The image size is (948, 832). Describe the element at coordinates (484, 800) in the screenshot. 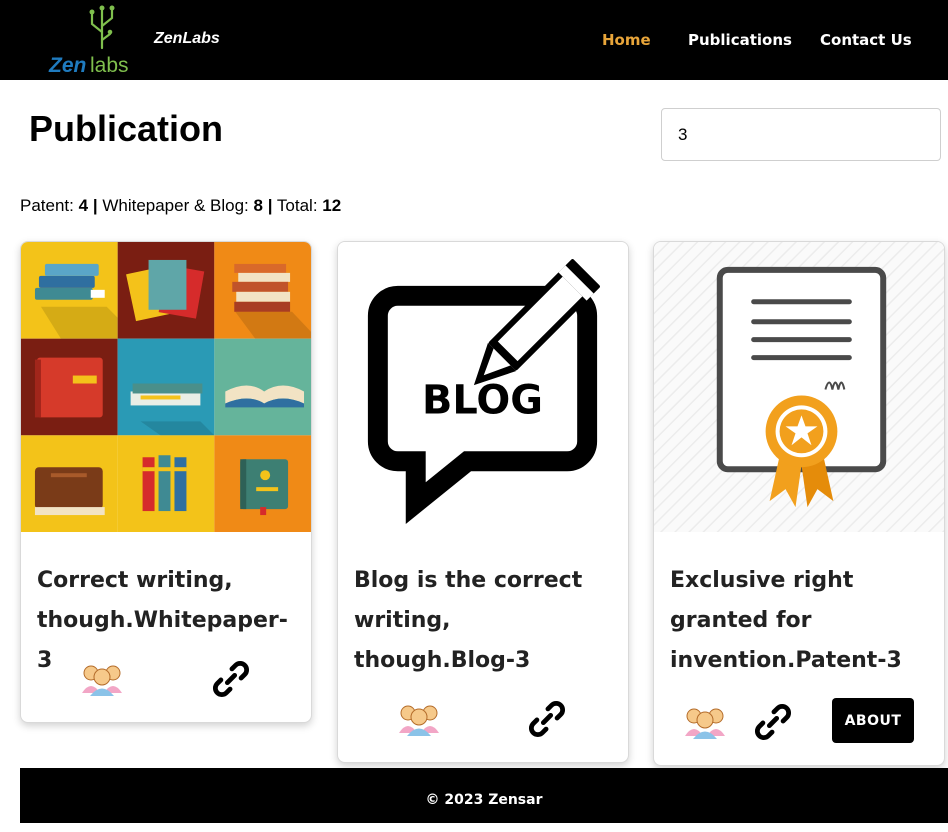

I see `copyright-text: © 2023 Zensar` at that location.